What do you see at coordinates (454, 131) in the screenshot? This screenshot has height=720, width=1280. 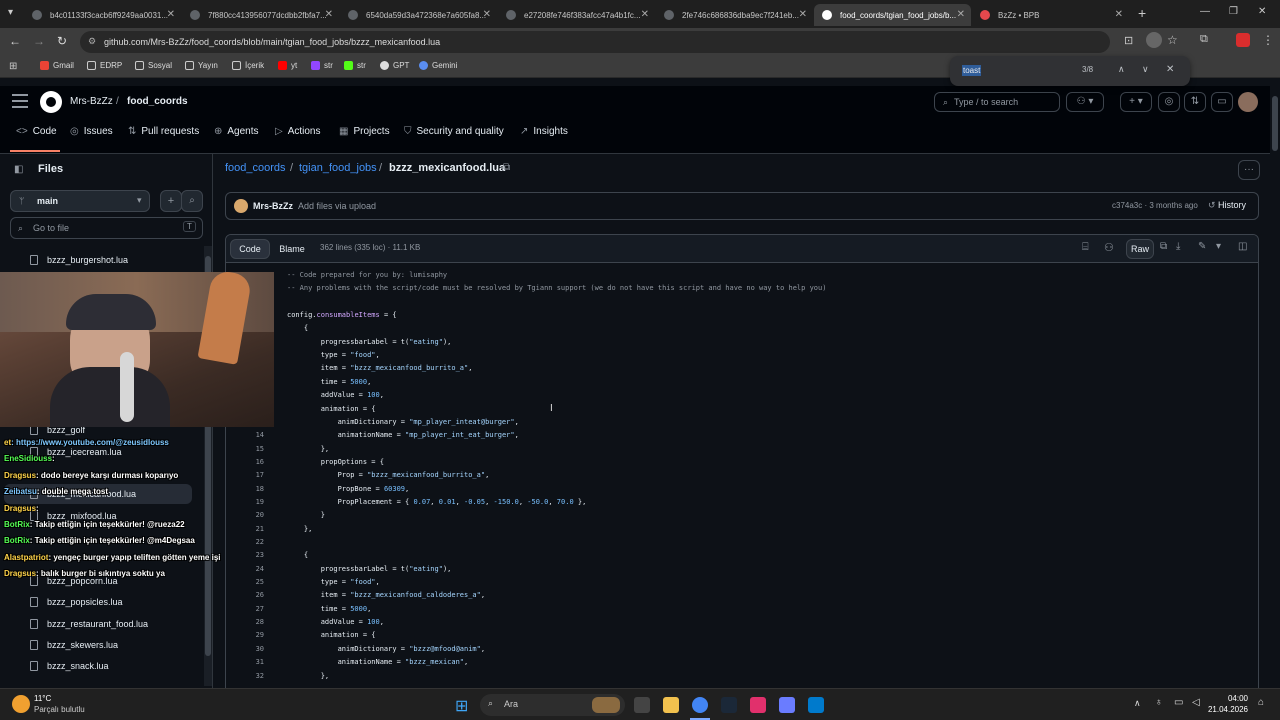 I see `tab-security: ⛉ Security and quality` at bounding box center [454, 131].